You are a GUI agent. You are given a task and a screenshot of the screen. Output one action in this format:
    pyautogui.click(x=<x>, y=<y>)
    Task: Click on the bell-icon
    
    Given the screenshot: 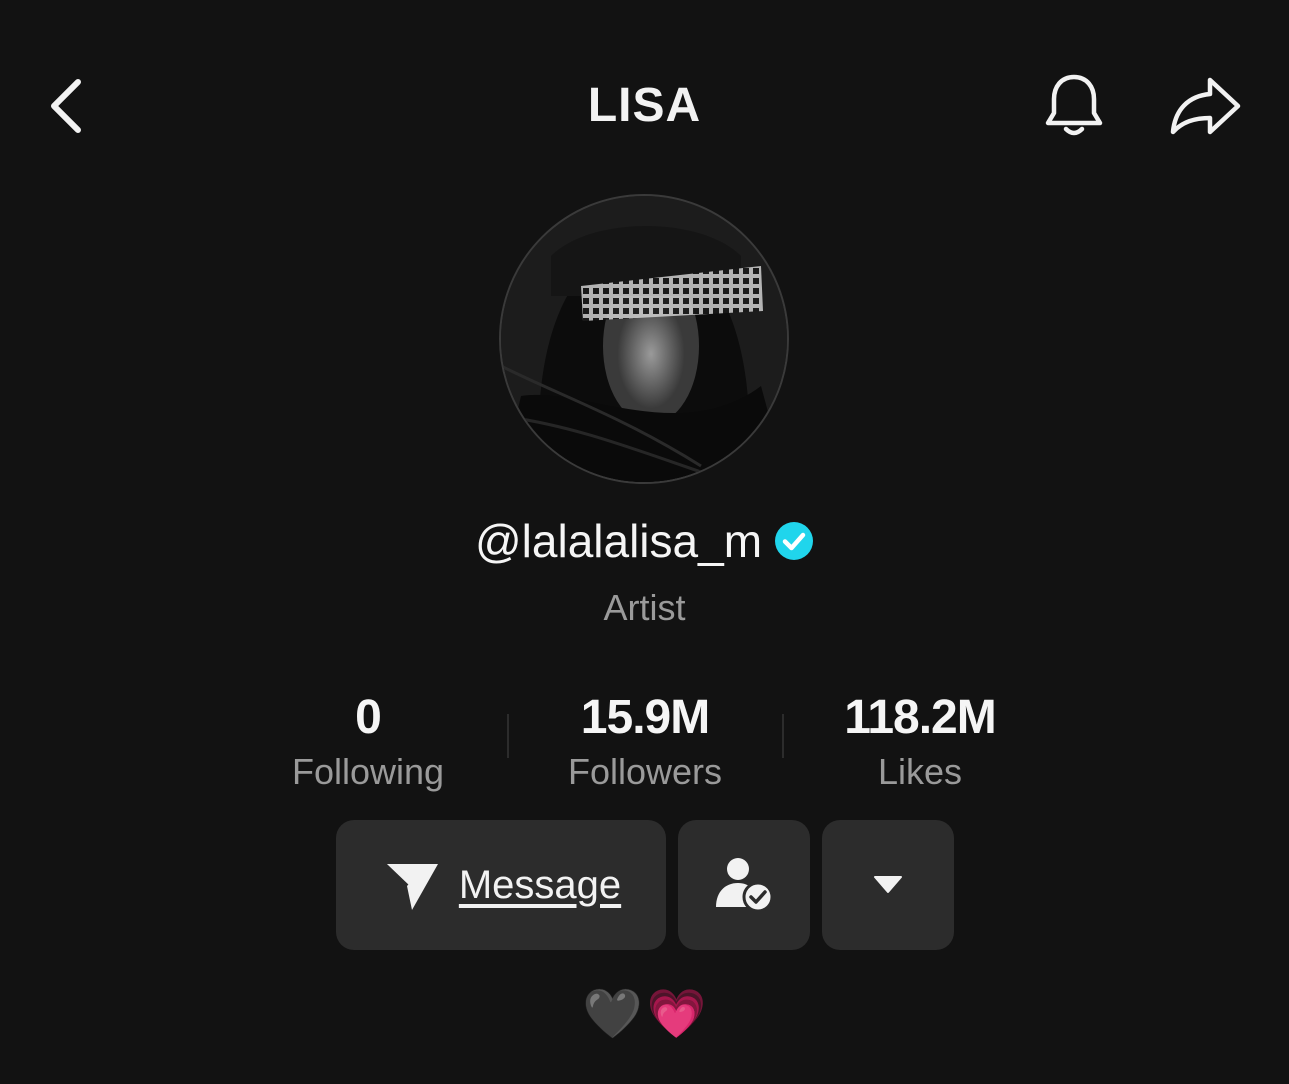 What is the action you would take?
    pyautogui.click(x=1074, y=105)
    